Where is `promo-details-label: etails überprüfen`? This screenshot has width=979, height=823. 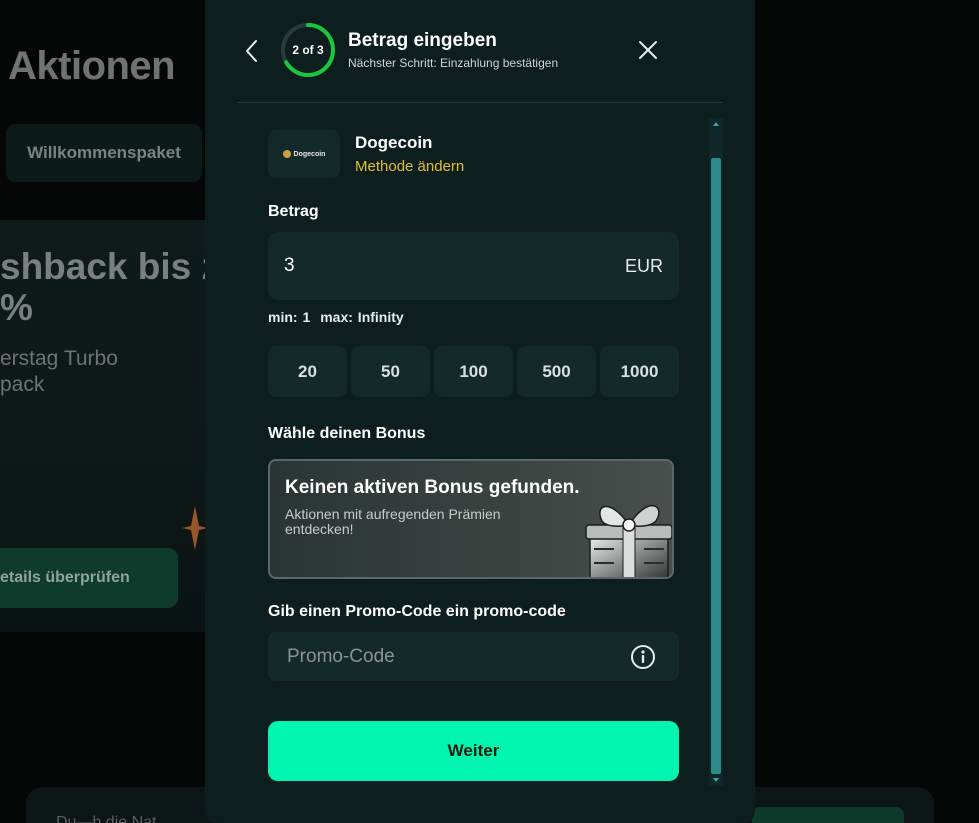
promo-details-label: etails überprüfen is located at coordinates (65, 577).